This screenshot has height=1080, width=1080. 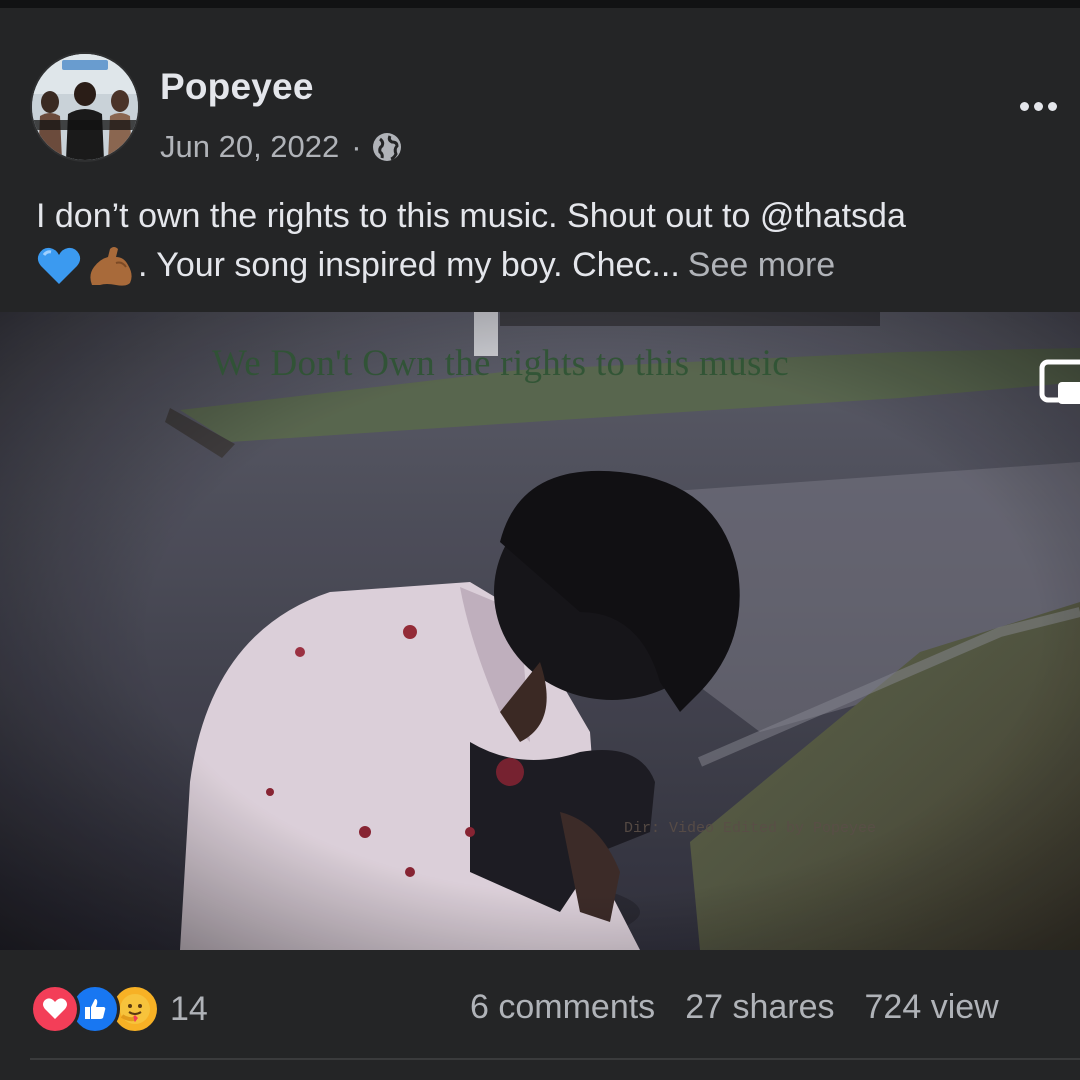 I want to click on top-edge, so click(x=540, y=4).